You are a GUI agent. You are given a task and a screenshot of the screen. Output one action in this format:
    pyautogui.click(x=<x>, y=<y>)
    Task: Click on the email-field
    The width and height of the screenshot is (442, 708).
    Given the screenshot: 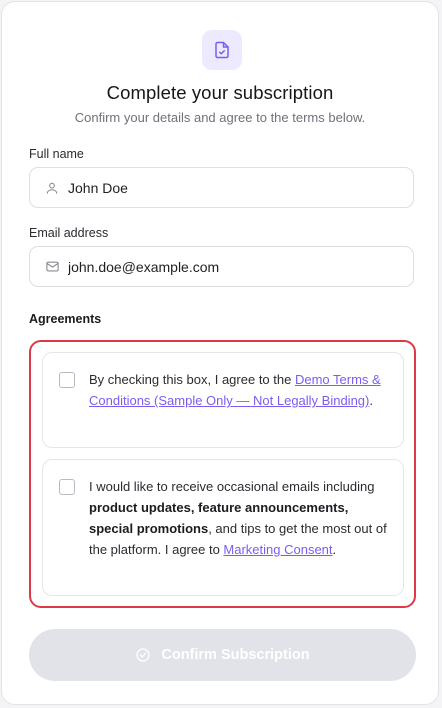 What is the action you would take?
    pyautogui.click(x=221, y=266)
    